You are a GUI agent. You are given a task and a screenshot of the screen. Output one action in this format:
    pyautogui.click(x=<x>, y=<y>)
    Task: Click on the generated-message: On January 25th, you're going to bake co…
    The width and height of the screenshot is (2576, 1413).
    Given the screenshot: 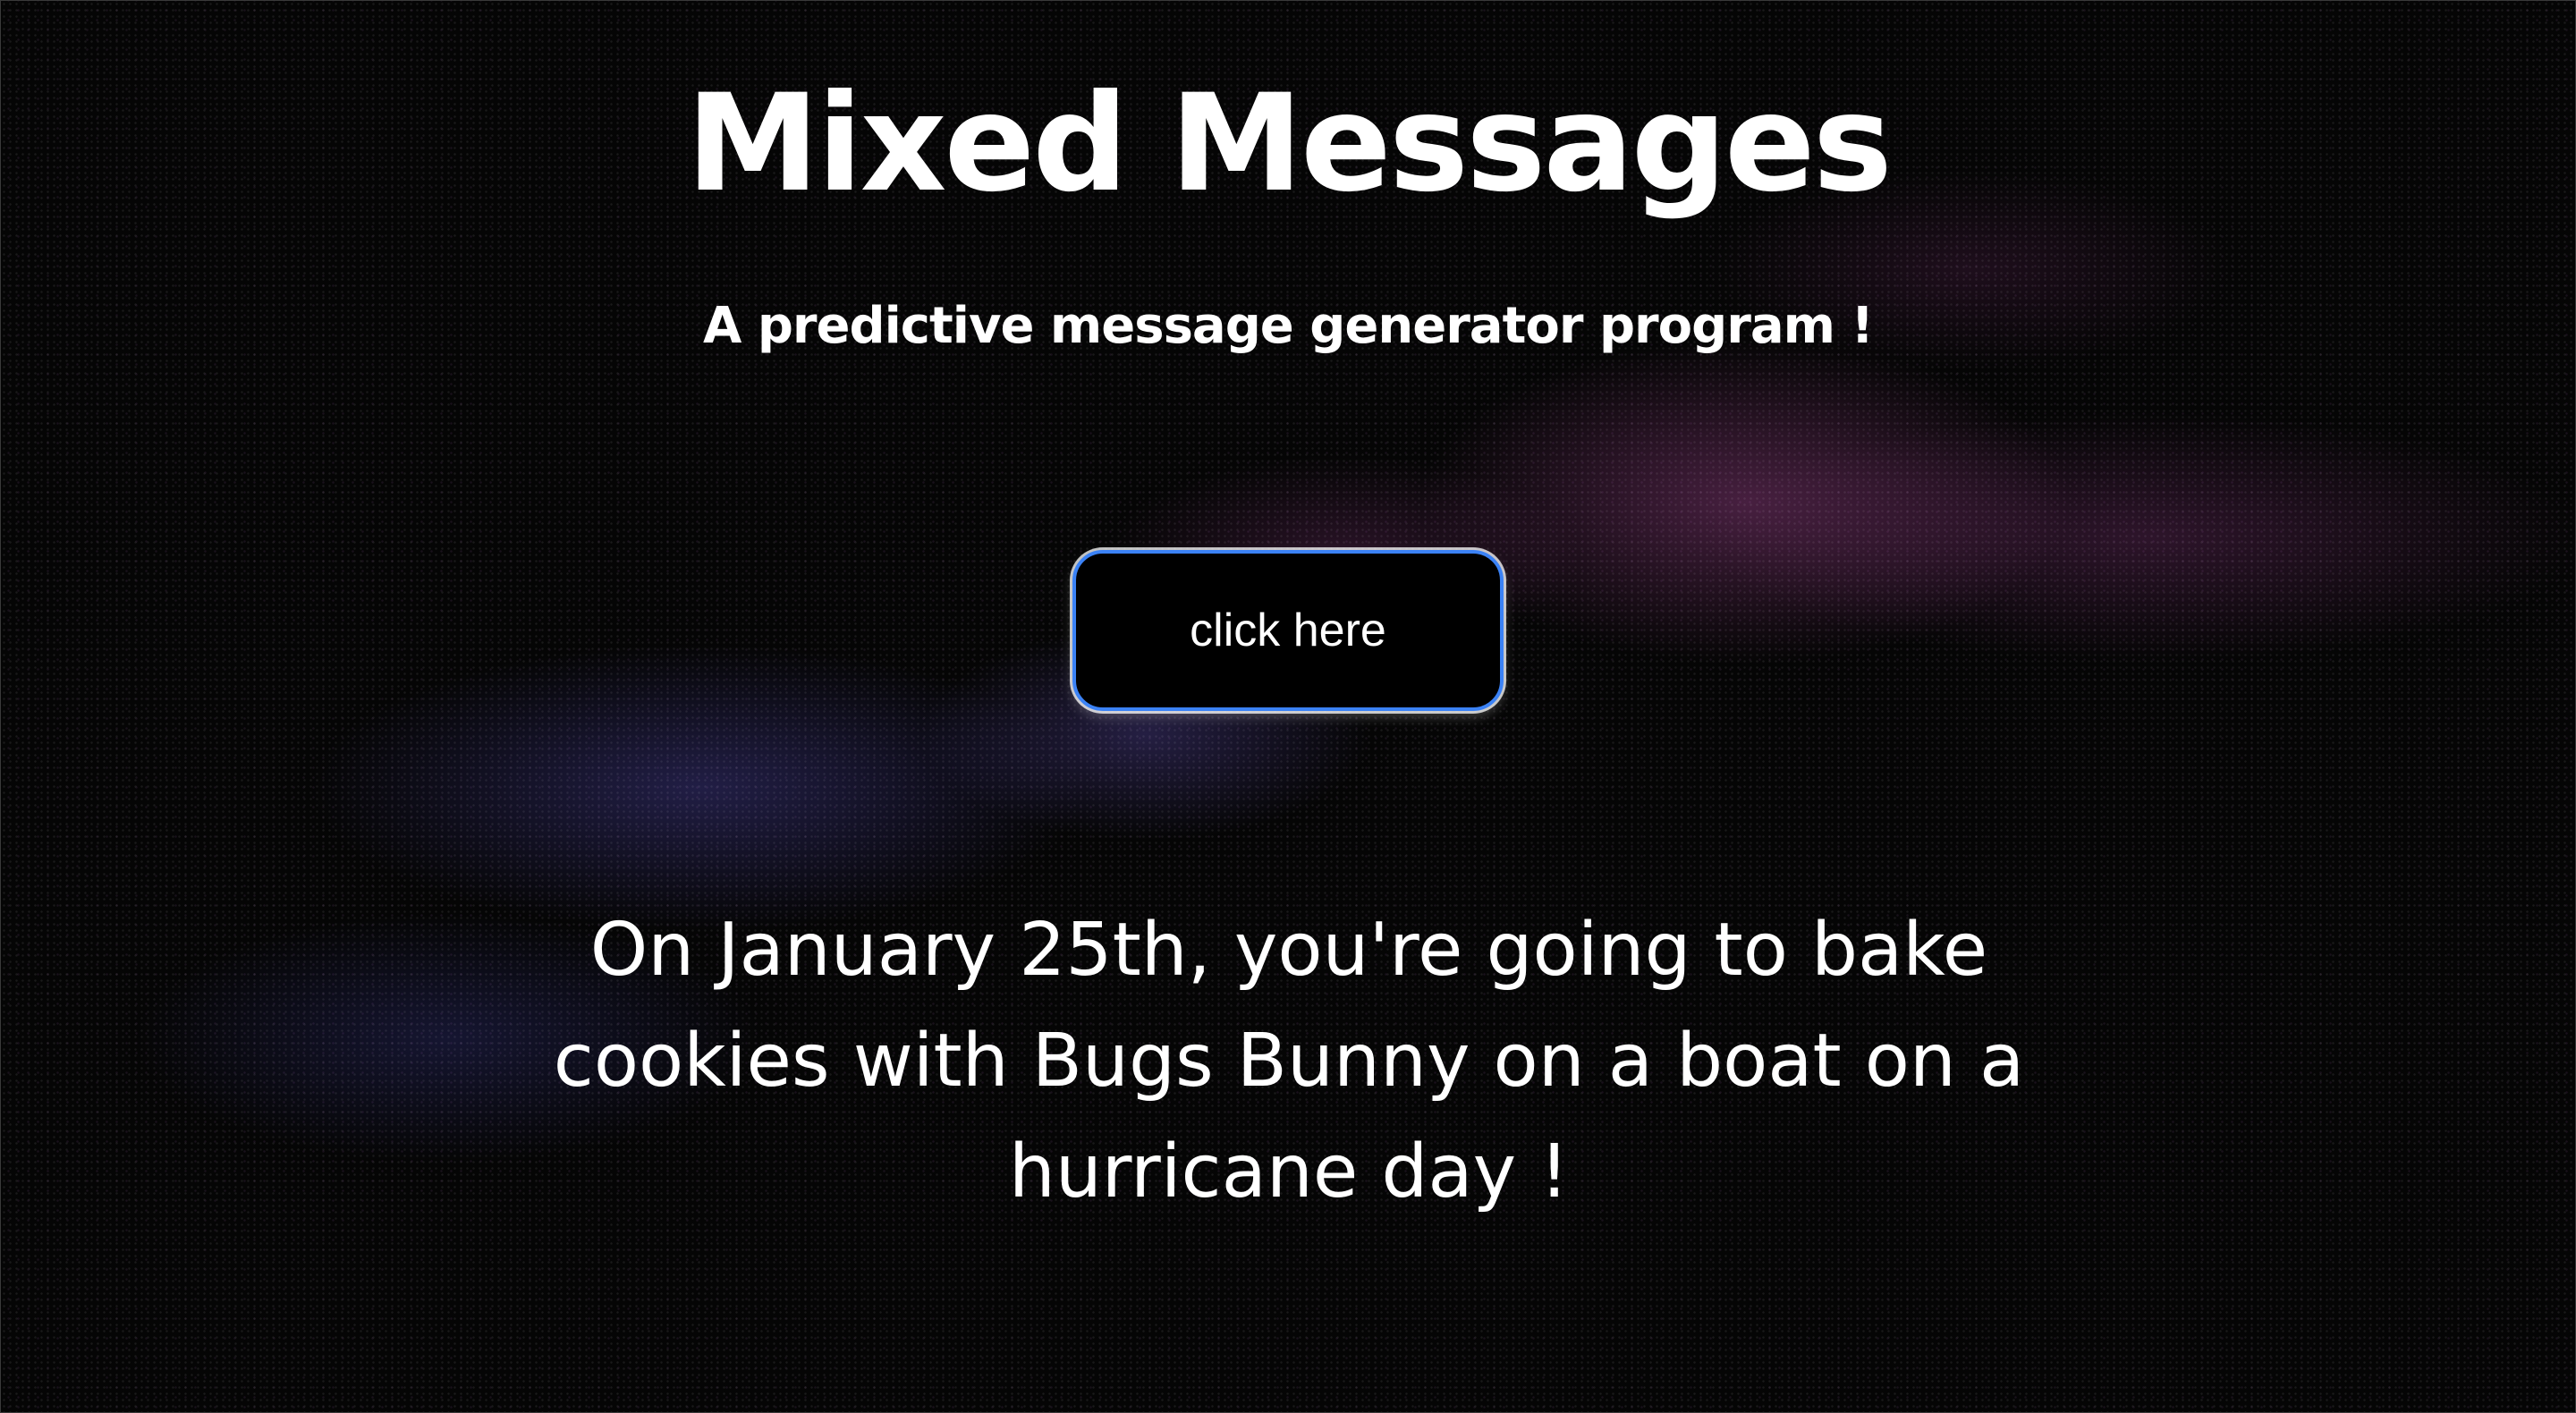 What is the action you would take?
    pyautogui.click(x=1289, y=1061)
    